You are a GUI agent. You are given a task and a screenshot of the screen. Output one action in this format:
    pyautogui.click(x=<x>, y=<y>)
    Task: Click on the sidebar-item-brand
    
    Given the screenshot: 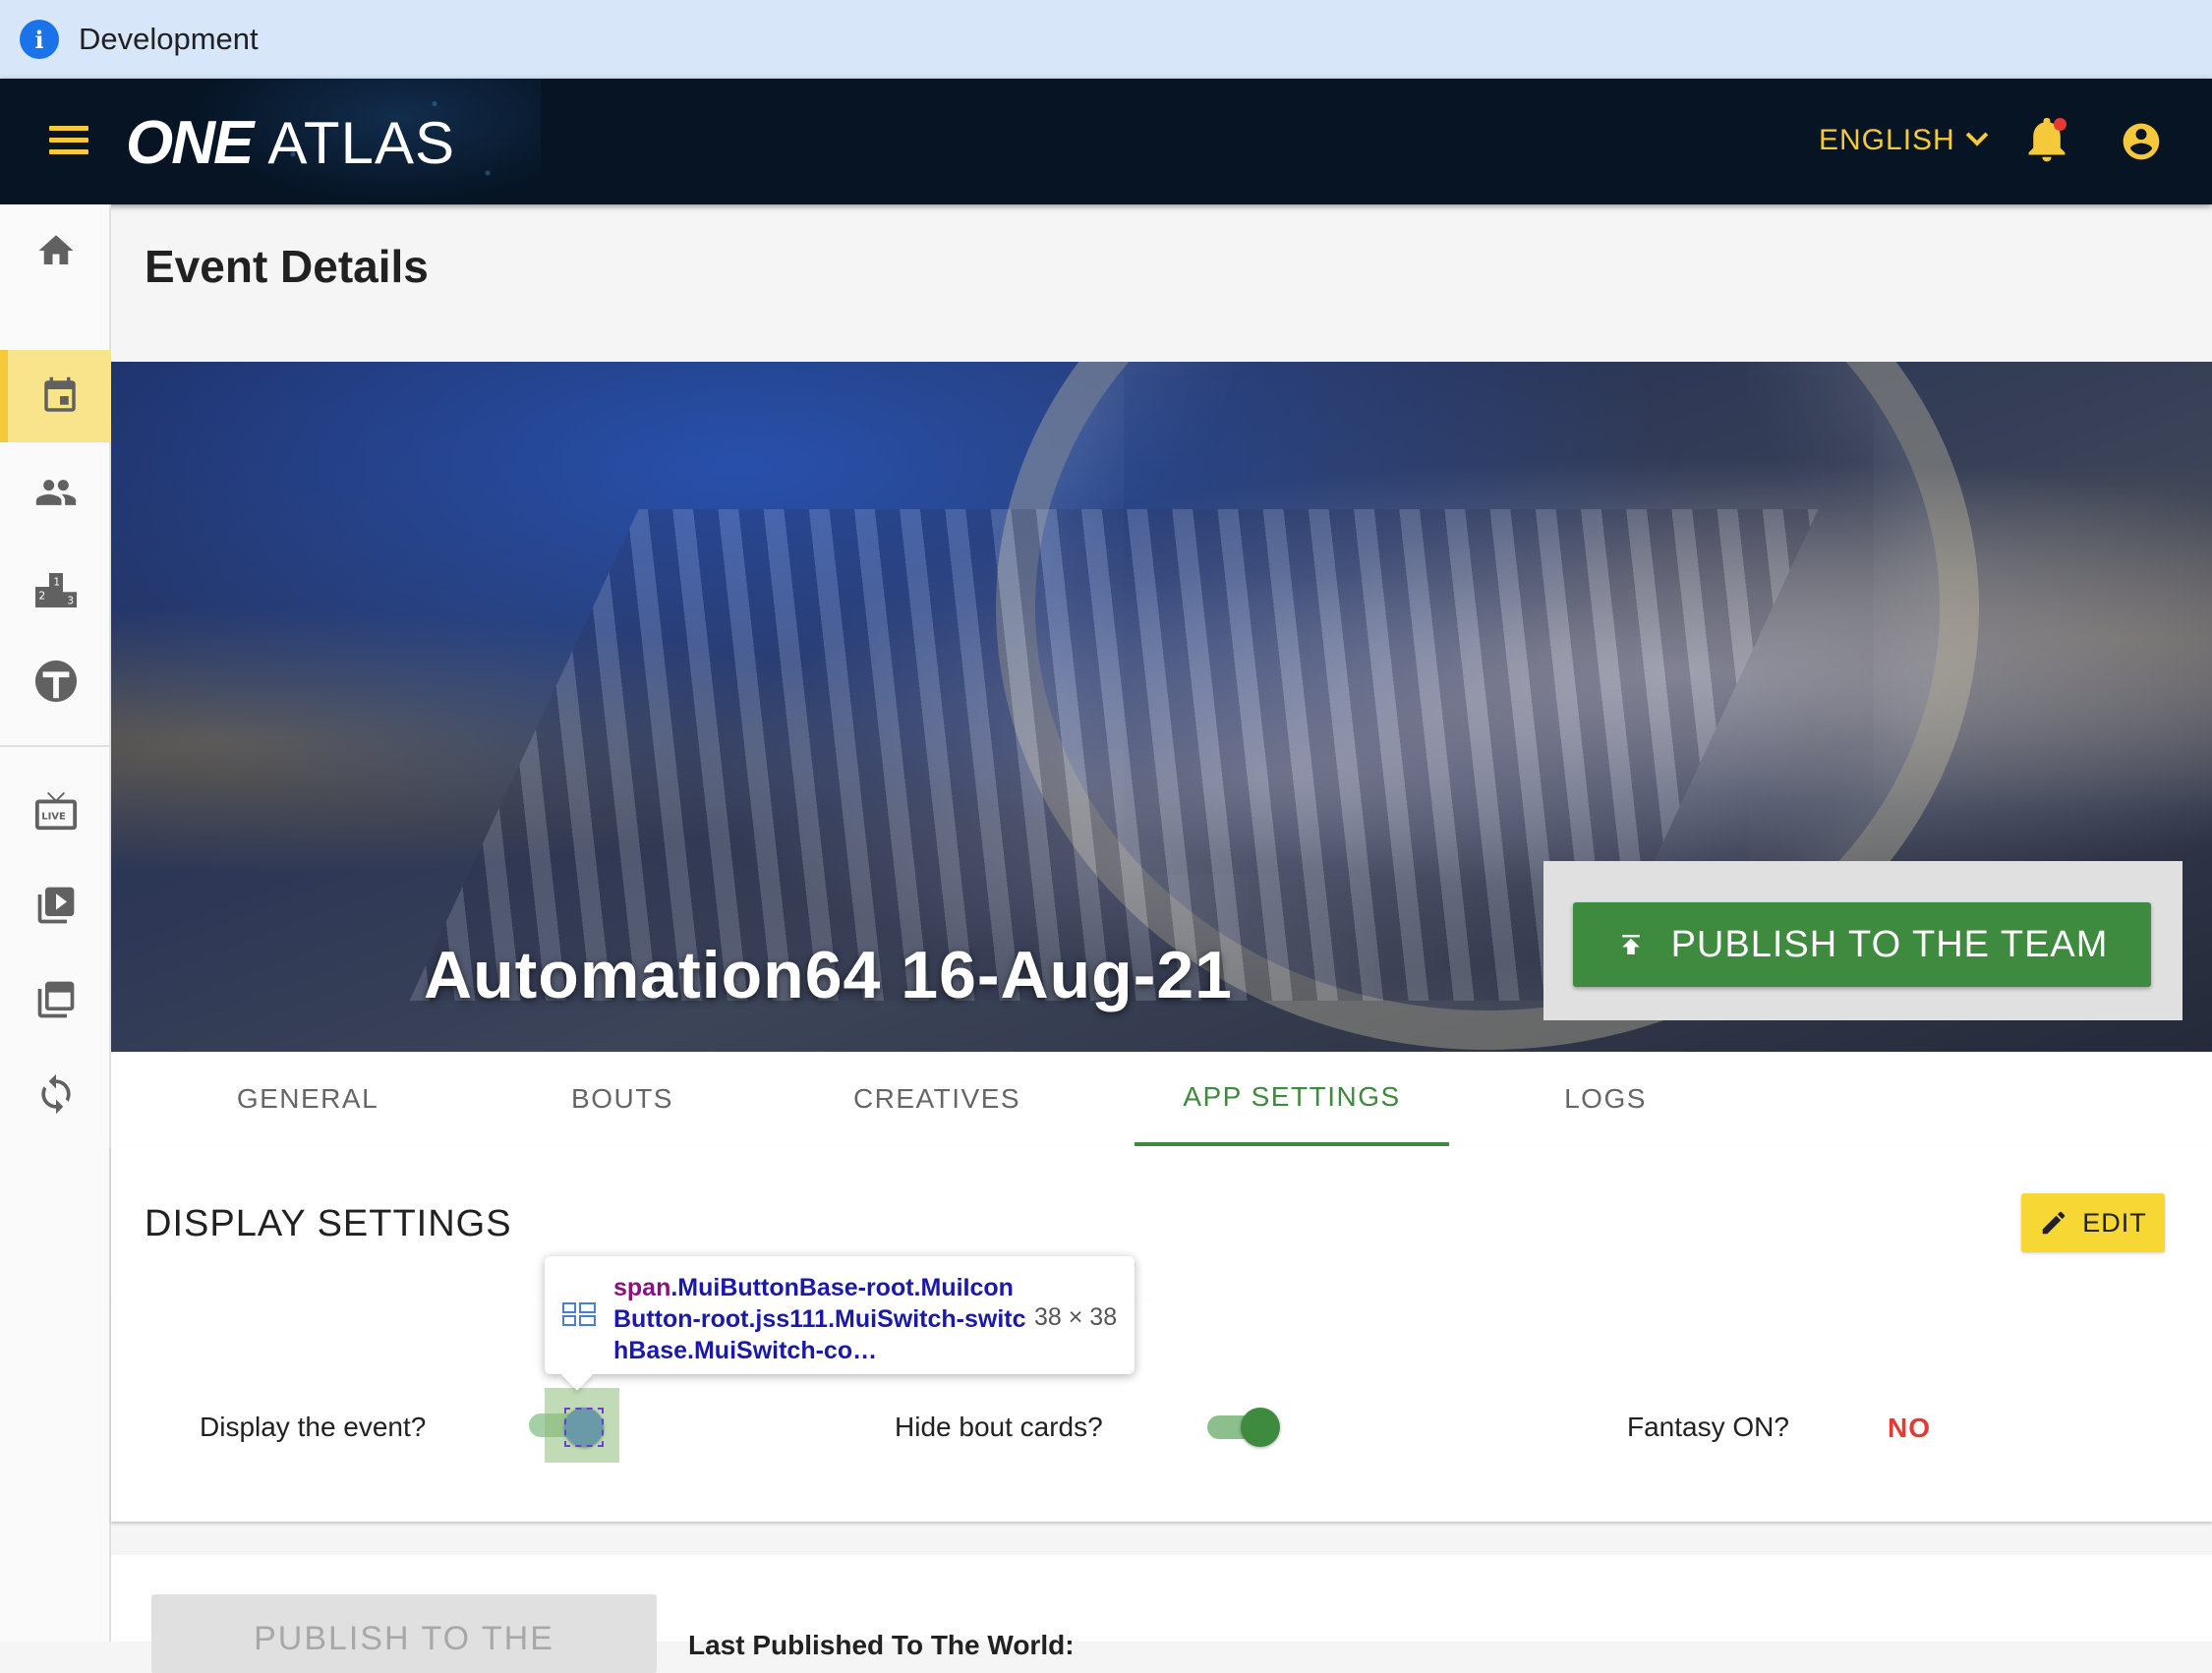 What is the action you would take?
    pyautogui.click(x=56, y=681)
    